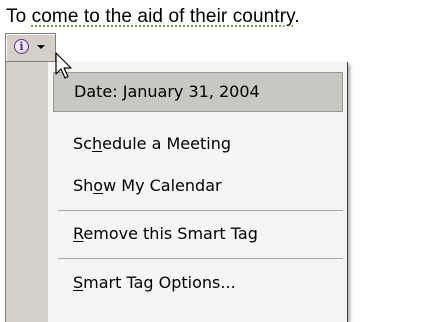 The image size is (421, 322). Describe the element at coordinates (163, 16) in the screenshot. I see `smart-tagged-text: come to the aid of their country` at that location.